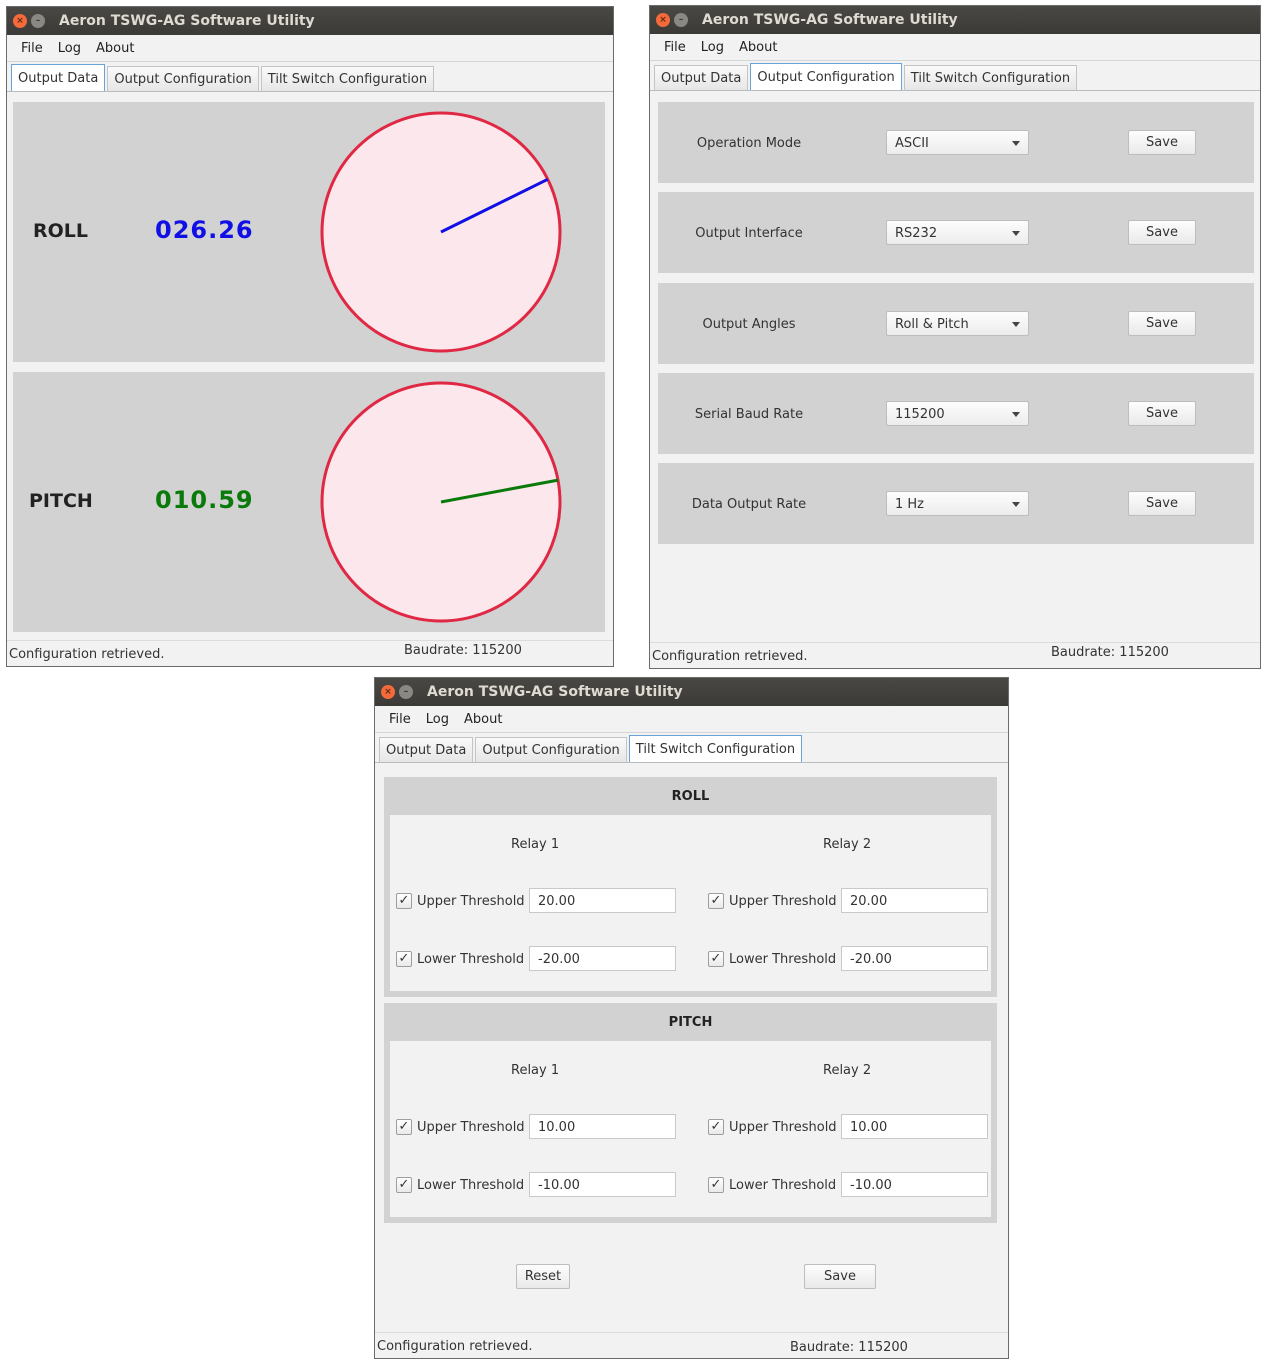 This screenshot has width=1261, height=1359. What do you see at coordinates (441, 232) in the screenshot?
I see `roll-gauge` at bounding box center [441, 232].